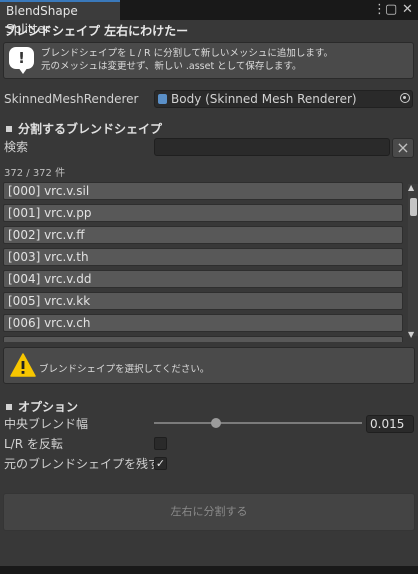  What do you see at coordinates (35, 173) in the screenshot?
I see `result-count: 372 / 372 件` at bounding box center [35, 173].